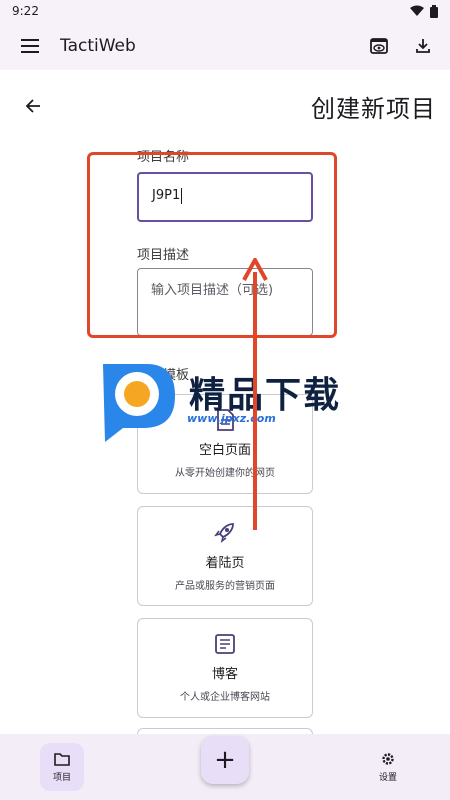  I want to click on template-card-landing: 着陆页 产品或服务的营销页面, so click(225, 556).